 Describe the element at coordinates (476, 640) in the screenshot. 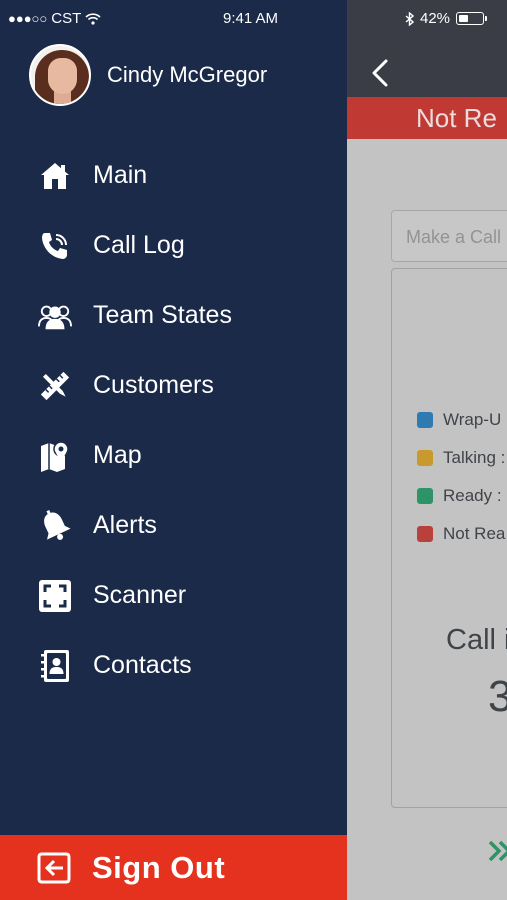

I see `call-label: Call i` at that location.